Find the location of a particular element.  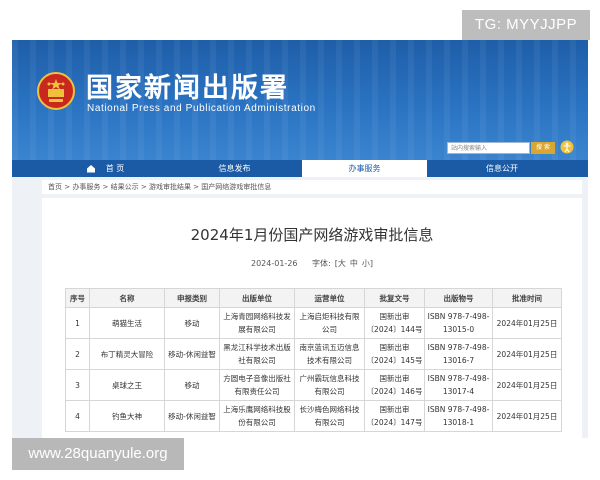

cell-name: 萌猫生活 is located at coordinates (127, 323).